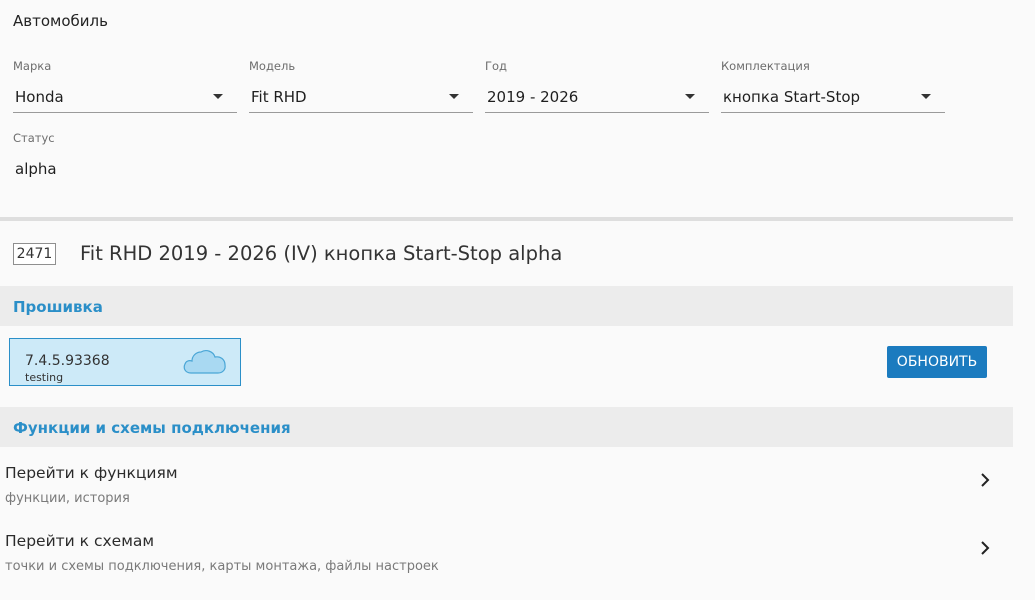  Describe the element at coordinates (496, 66) in the screenshot. I see `year-label: Год` at that location.